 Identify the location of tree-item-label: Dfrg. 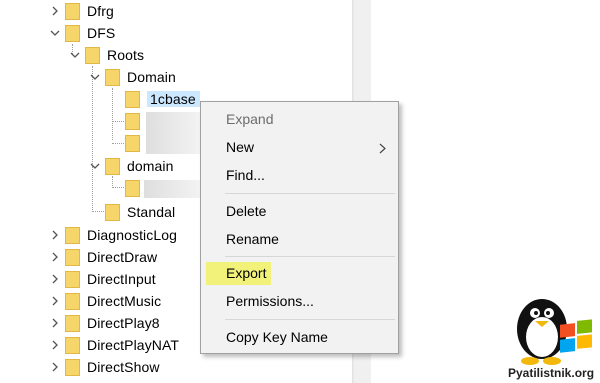
(100, 11).